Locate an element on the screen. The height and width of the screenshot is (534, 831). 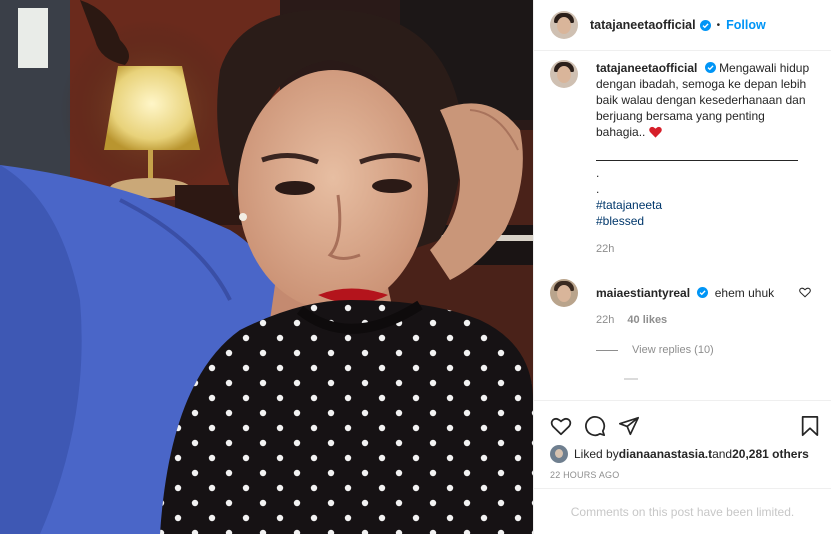
replies-bar is located at coordinates (607, 350).